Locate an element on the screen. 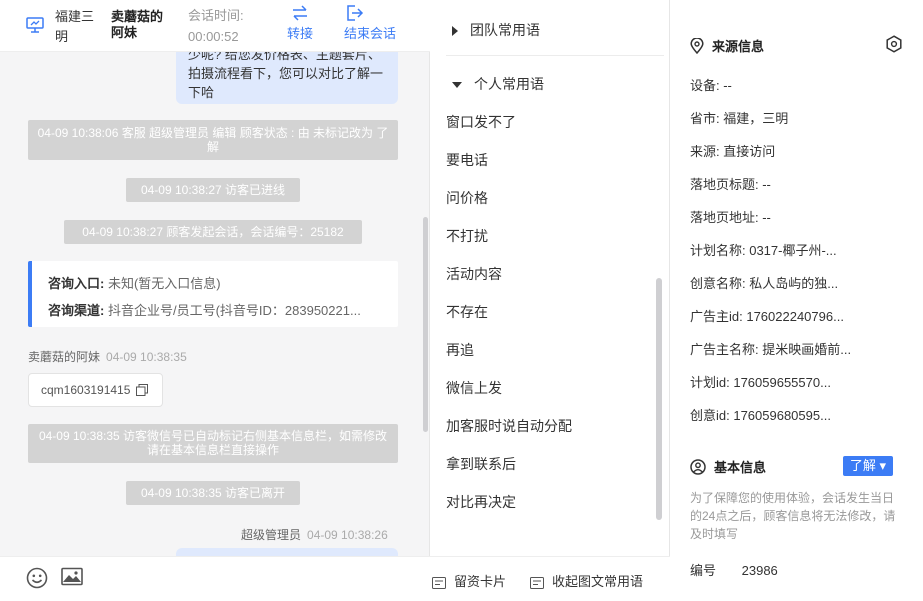  visitor-sender-name: 卖蘑菇的阿妹 is located at coordinates (64, 357).